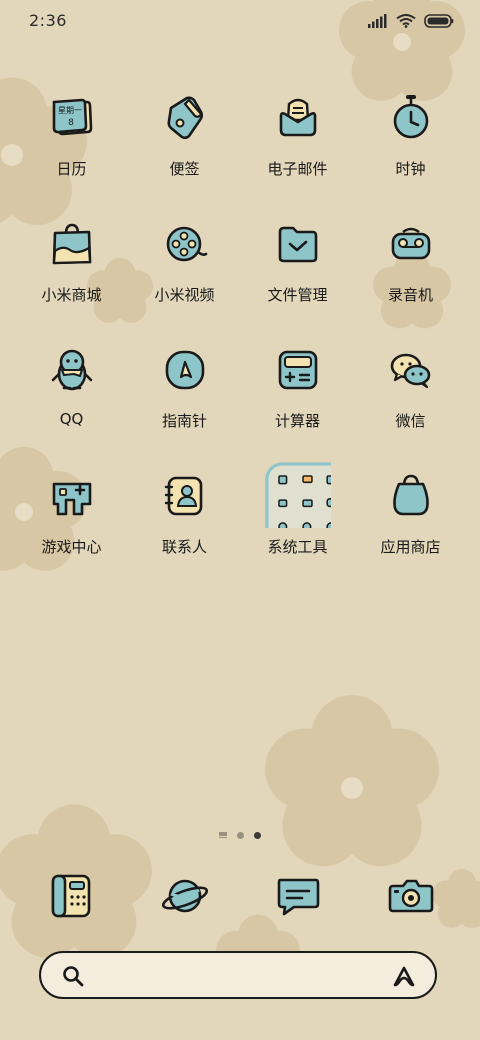 Image resolution: width=480 pixels, height=1040 pixels. Describe the element at coordinates (297, 117) in the screenshot. I see `email-icon` at that location.